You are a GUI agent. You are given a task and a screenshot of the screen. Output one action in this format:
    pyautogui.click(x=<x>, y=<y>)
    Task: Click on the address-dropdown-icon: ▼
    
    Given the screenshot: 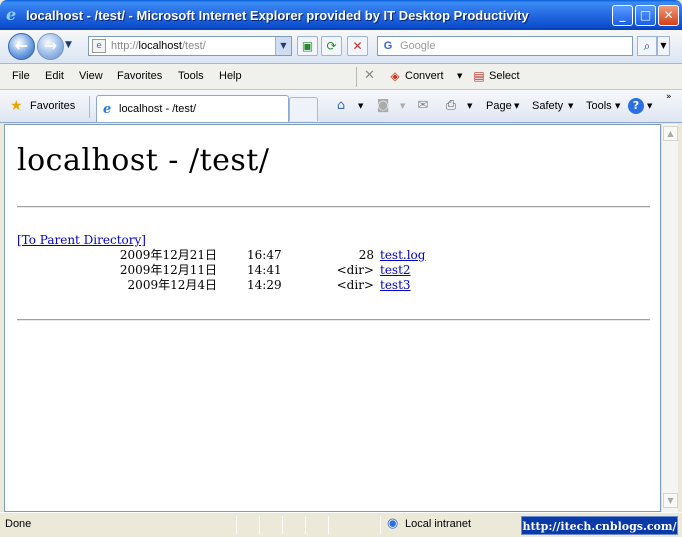 What is the action you would take?
    pyautogui.click(x=283, y=46)
    